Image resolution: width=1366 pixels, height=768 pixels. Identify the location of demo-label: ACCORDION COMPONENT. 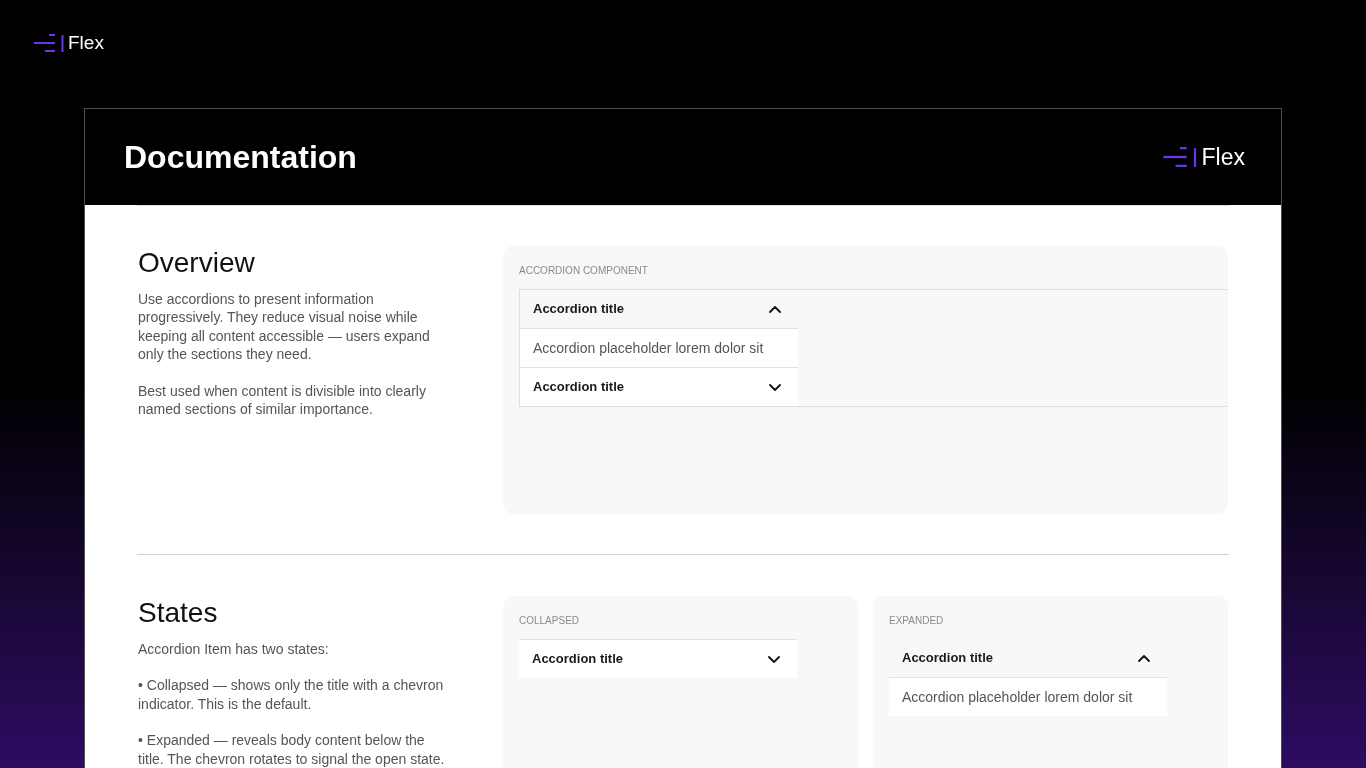
(583, 271).